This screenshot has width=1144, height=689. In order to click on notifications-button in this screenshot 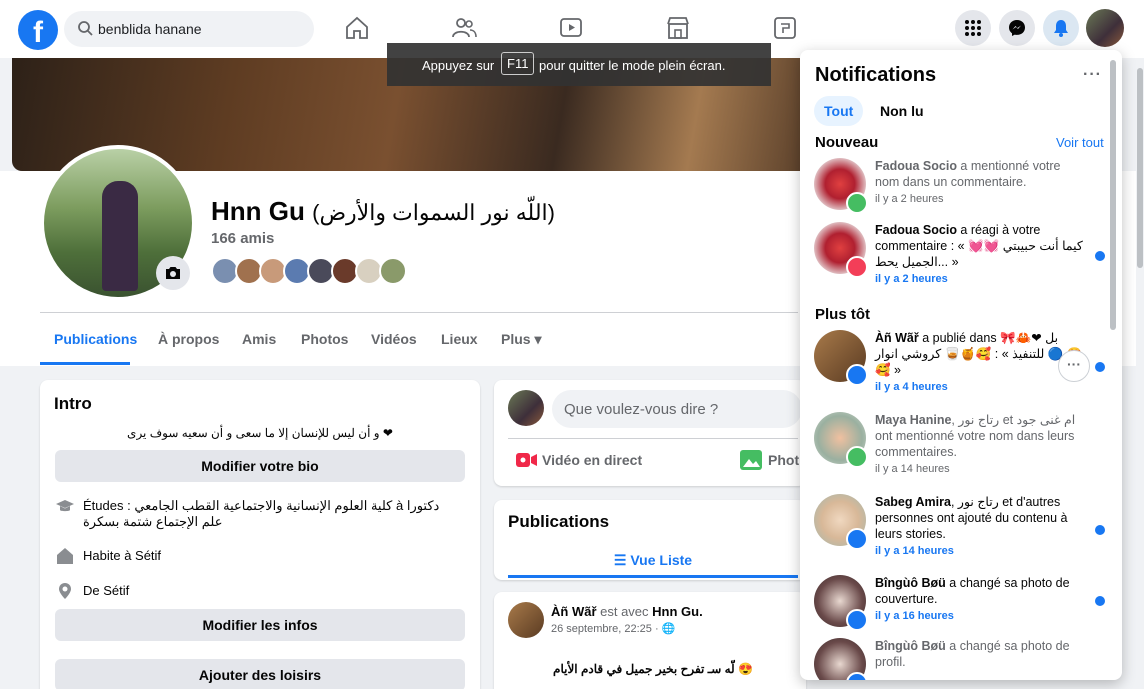, I will do `click(1061, 28)`.